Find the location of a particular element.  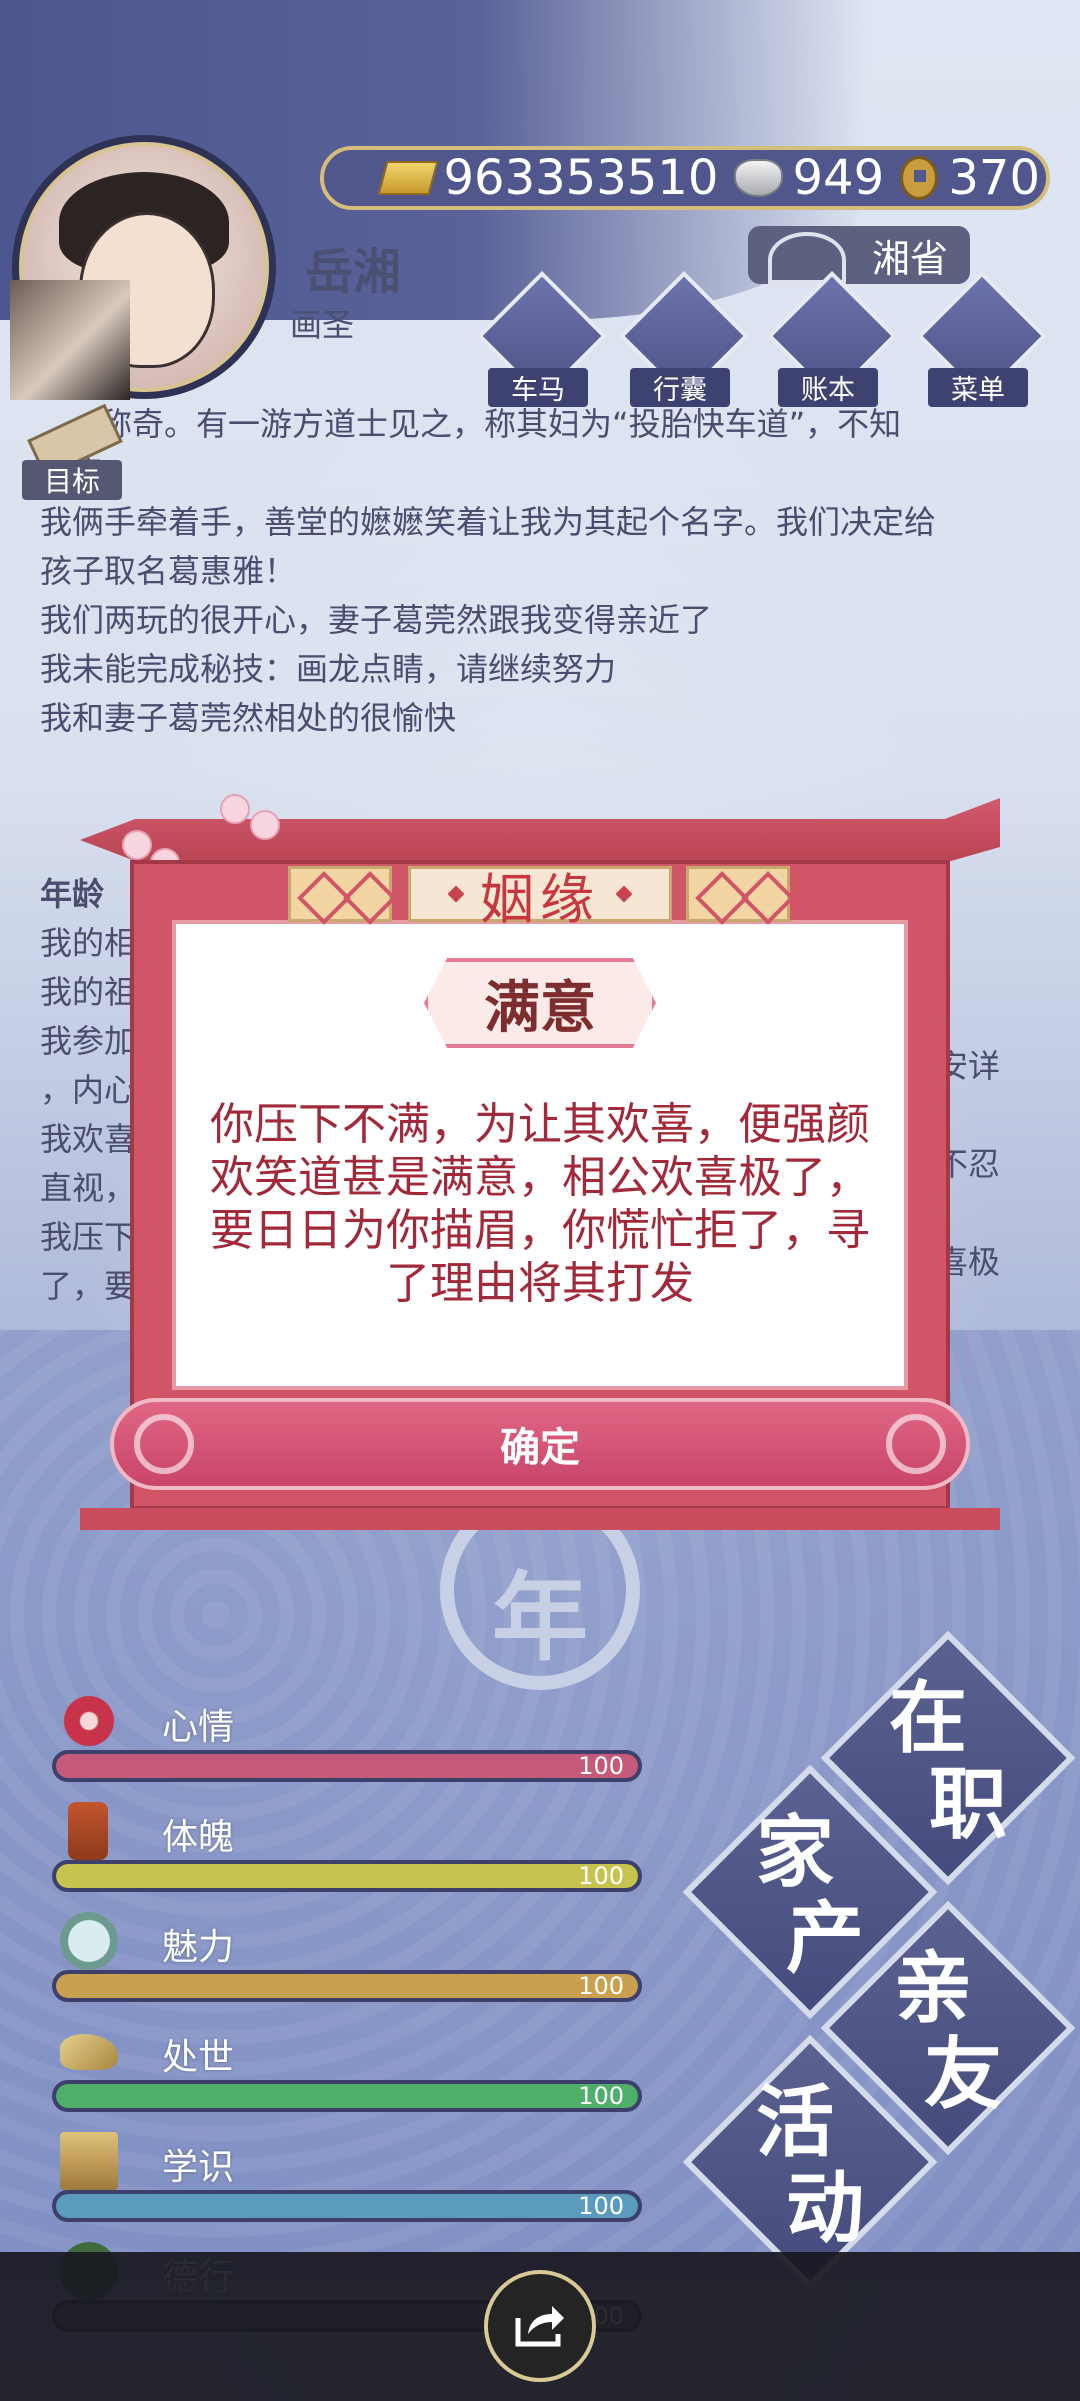

share-icon is located at coordinates (539, 2326).